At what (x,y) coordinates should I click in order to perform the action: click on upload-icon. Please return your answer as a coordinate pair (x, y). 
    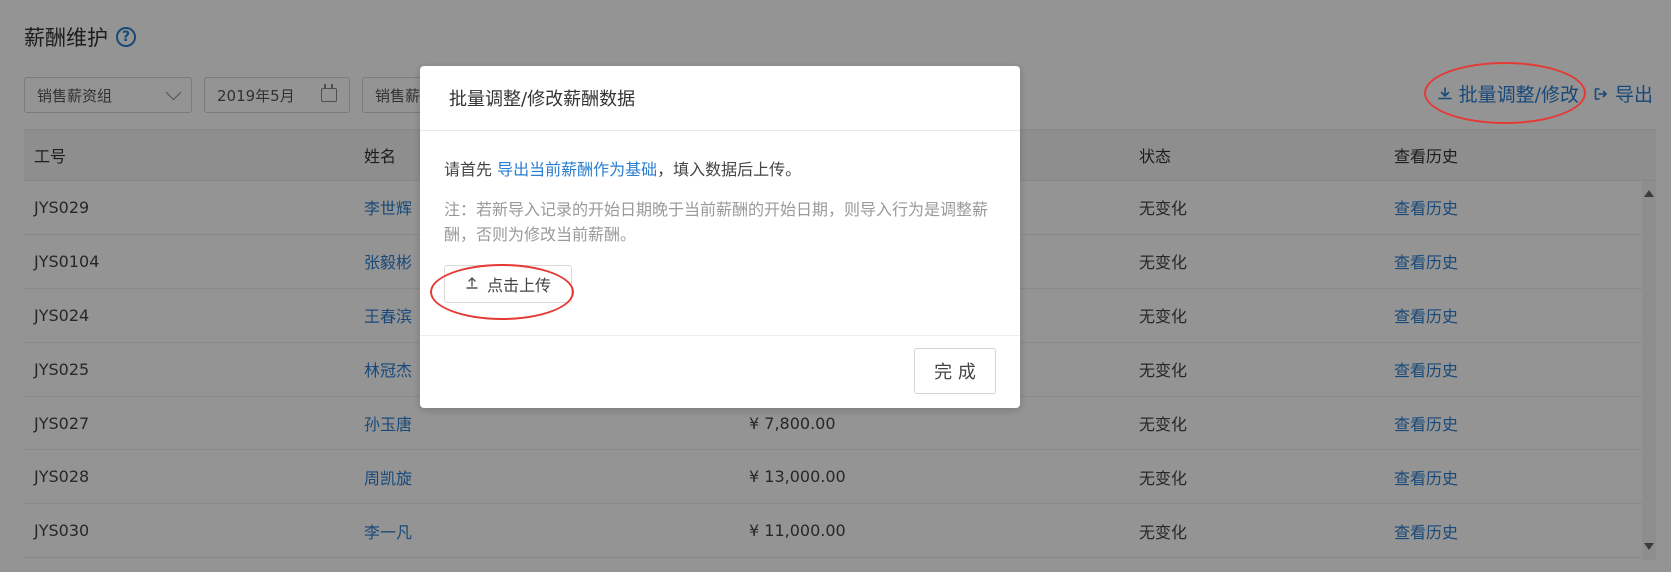
    Looking at the image, I should click on (472, 284).